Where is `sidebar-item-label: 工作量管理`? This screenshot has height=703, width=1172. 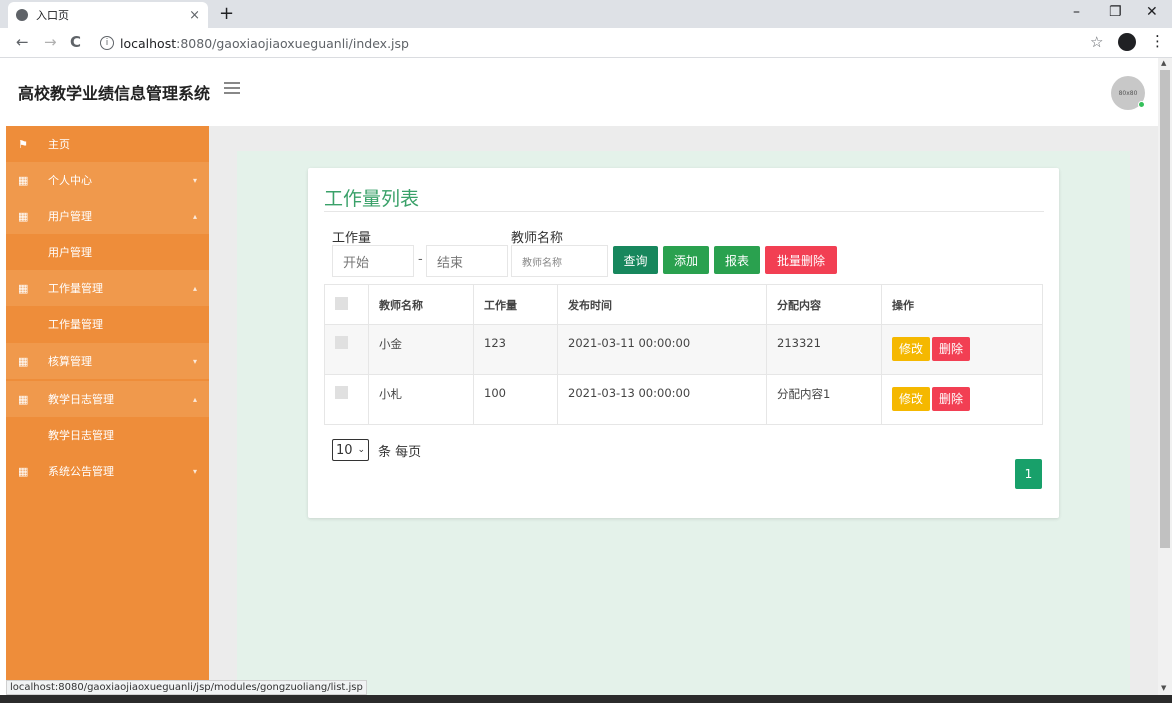
sidebar-item-label: 工作量管理 is located at coordinates (75, 288).